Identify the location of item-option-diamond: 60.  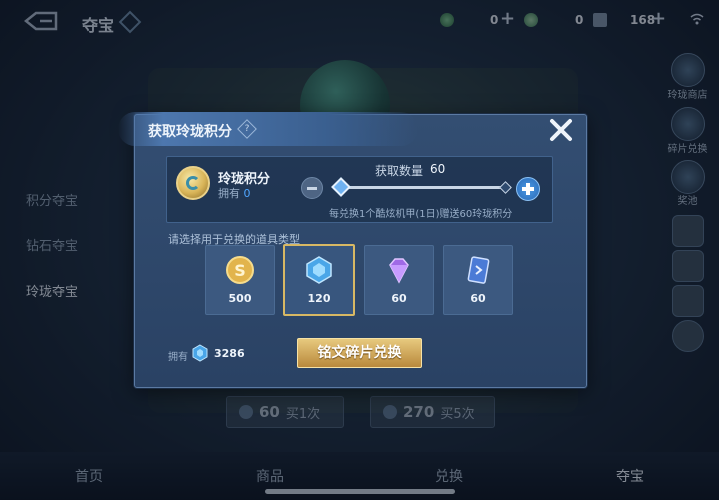
(399, 280).